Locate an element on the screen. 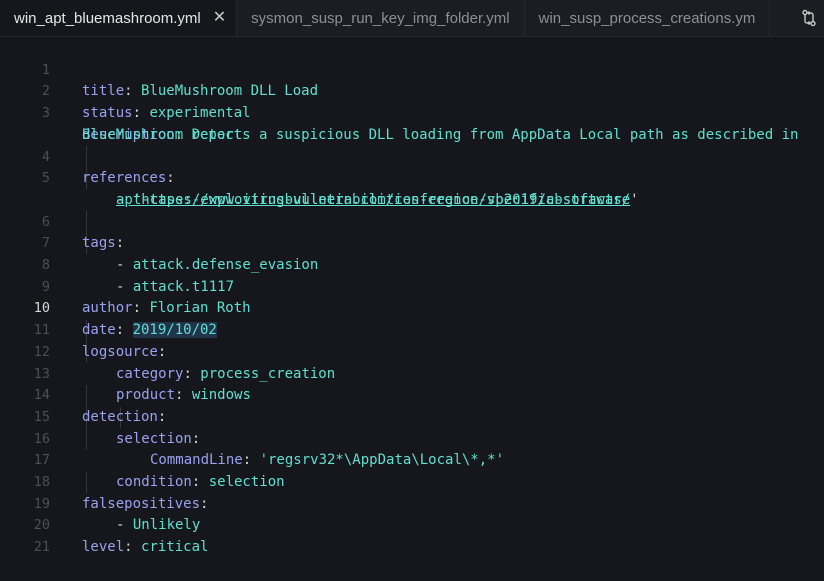 The width and height of the screenshot is (824, 581). compare-changes-icon is located at coordinates (809, 18).